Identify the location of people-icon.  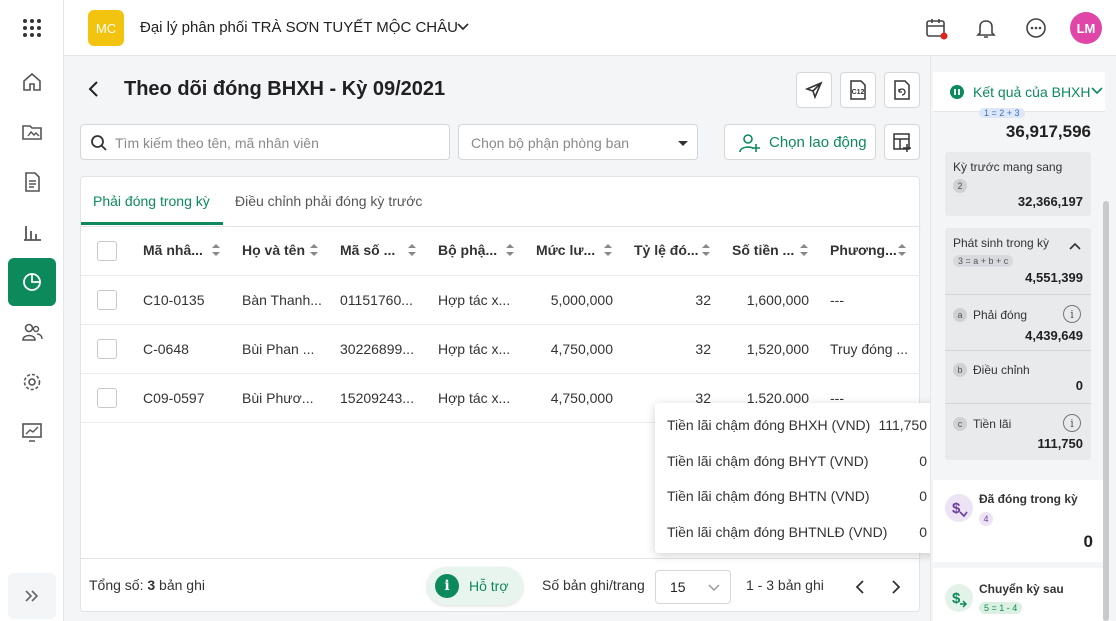
(32, 332).